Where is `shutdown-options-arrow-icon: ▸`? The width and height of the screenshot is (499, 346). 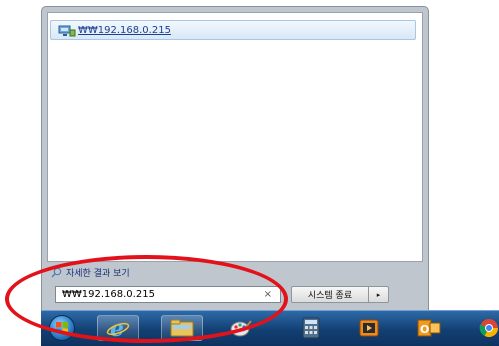
shutdown-options-arrow-icon: ▸ is located at coordinates (379, 294).